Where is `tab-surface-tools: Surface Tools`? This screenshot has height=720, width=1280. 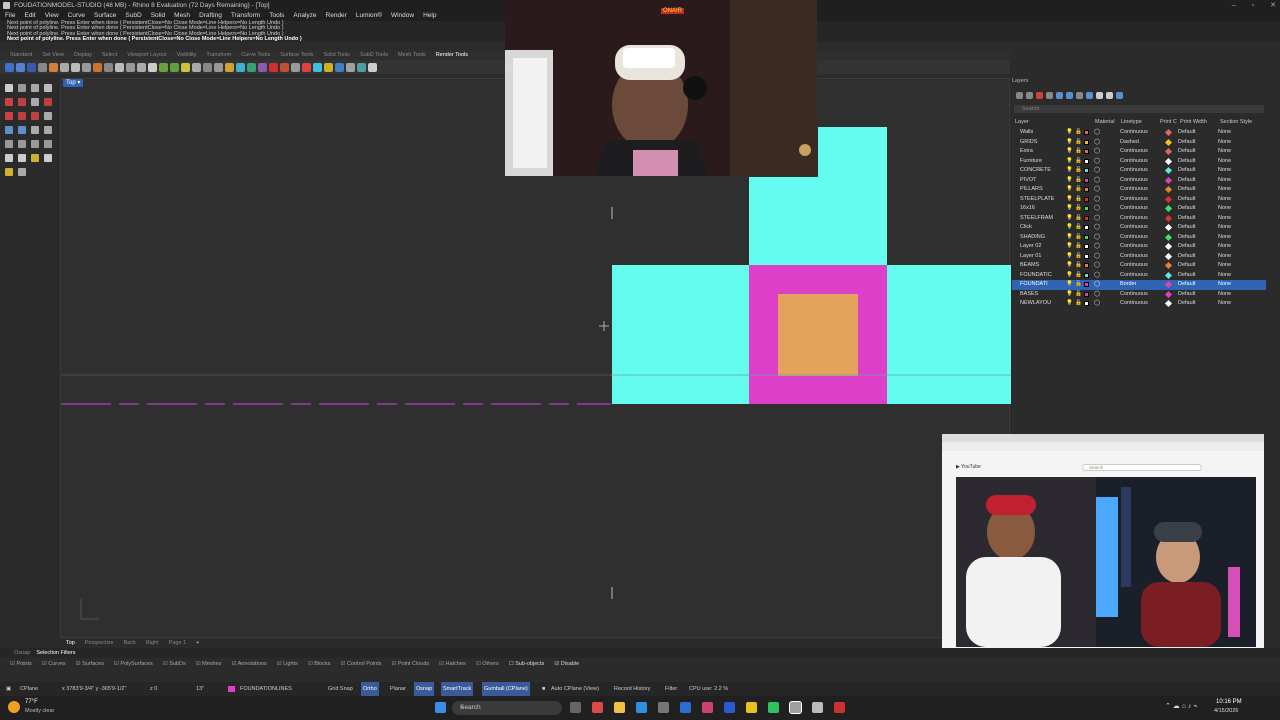 tab-surface-tools: Surface Tools is located at coordinates (296, 55).